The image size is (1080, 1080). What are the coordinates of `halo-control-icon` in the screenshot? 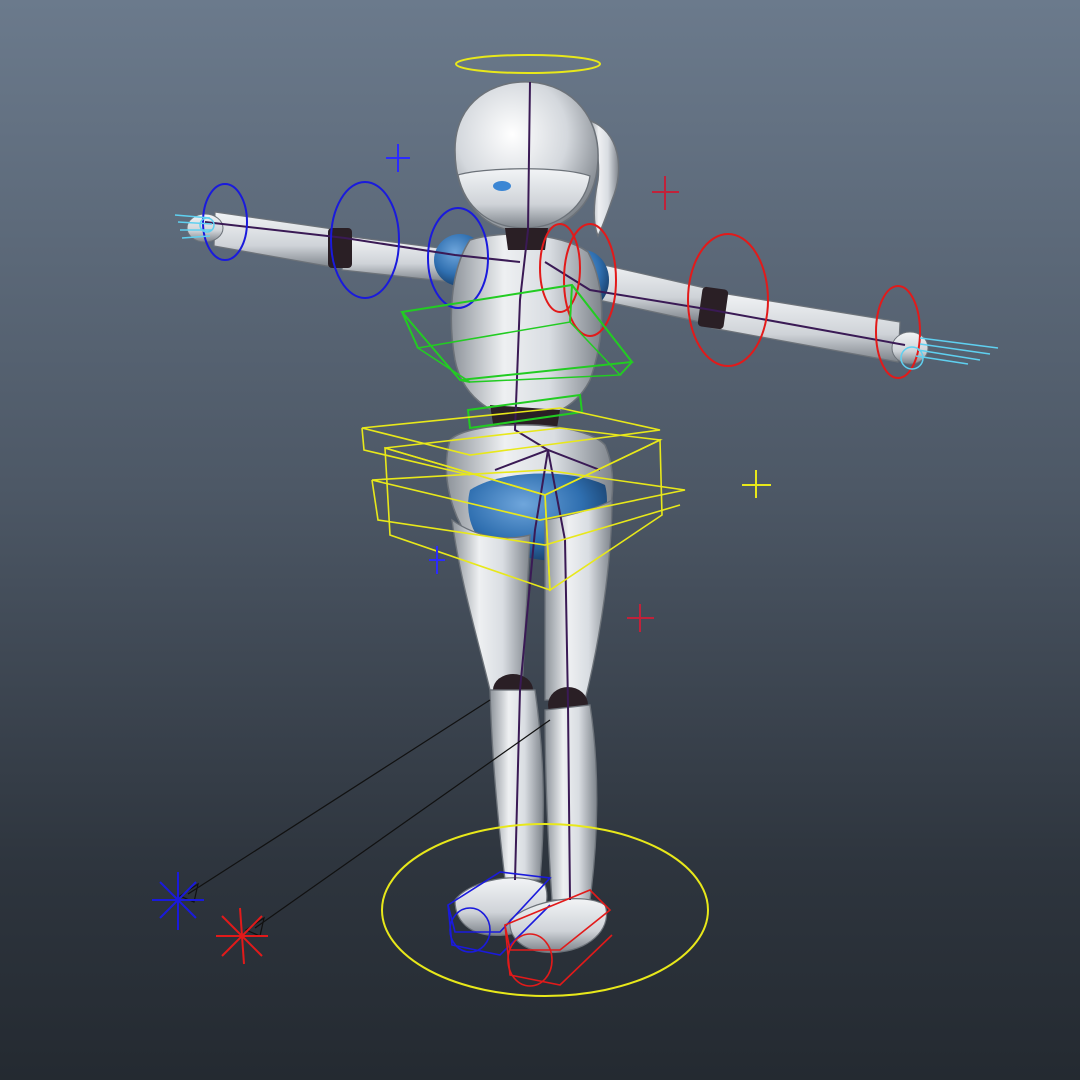 It's located at (528, 64).